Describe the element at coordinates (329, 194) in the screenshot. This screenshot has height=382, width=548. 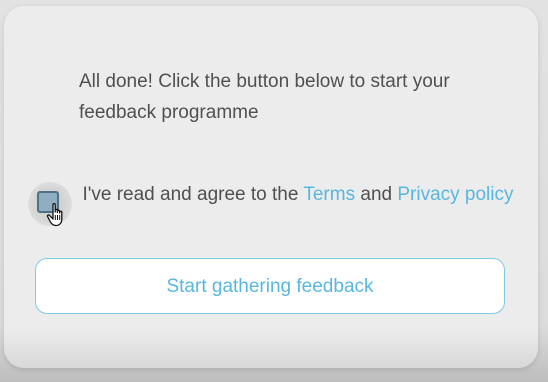
I see `terms-link: Terms` at that location.